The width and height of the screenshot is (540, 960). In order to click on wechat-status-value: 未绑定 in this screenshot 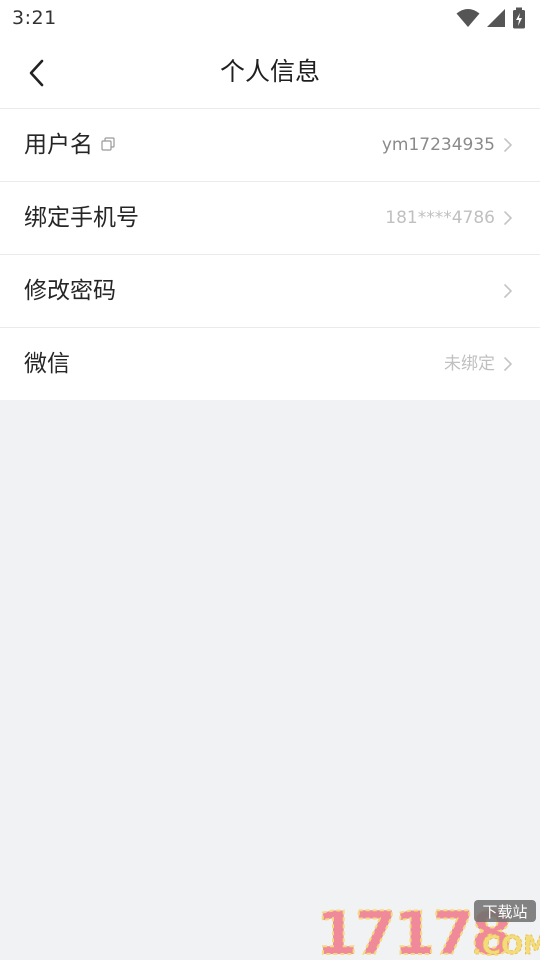, I will do `click(469, 364)`.